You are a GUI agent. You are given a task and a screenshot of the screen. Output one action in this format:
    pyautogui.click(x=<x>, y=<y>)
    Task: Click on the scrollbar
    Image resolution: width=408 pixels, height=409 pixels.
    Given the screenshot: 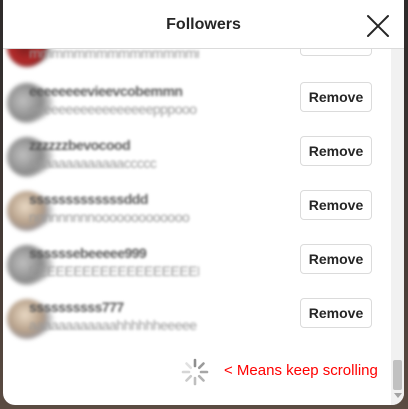 What is the action you would take?
    pyautogui.click(x=397, y=227)
    